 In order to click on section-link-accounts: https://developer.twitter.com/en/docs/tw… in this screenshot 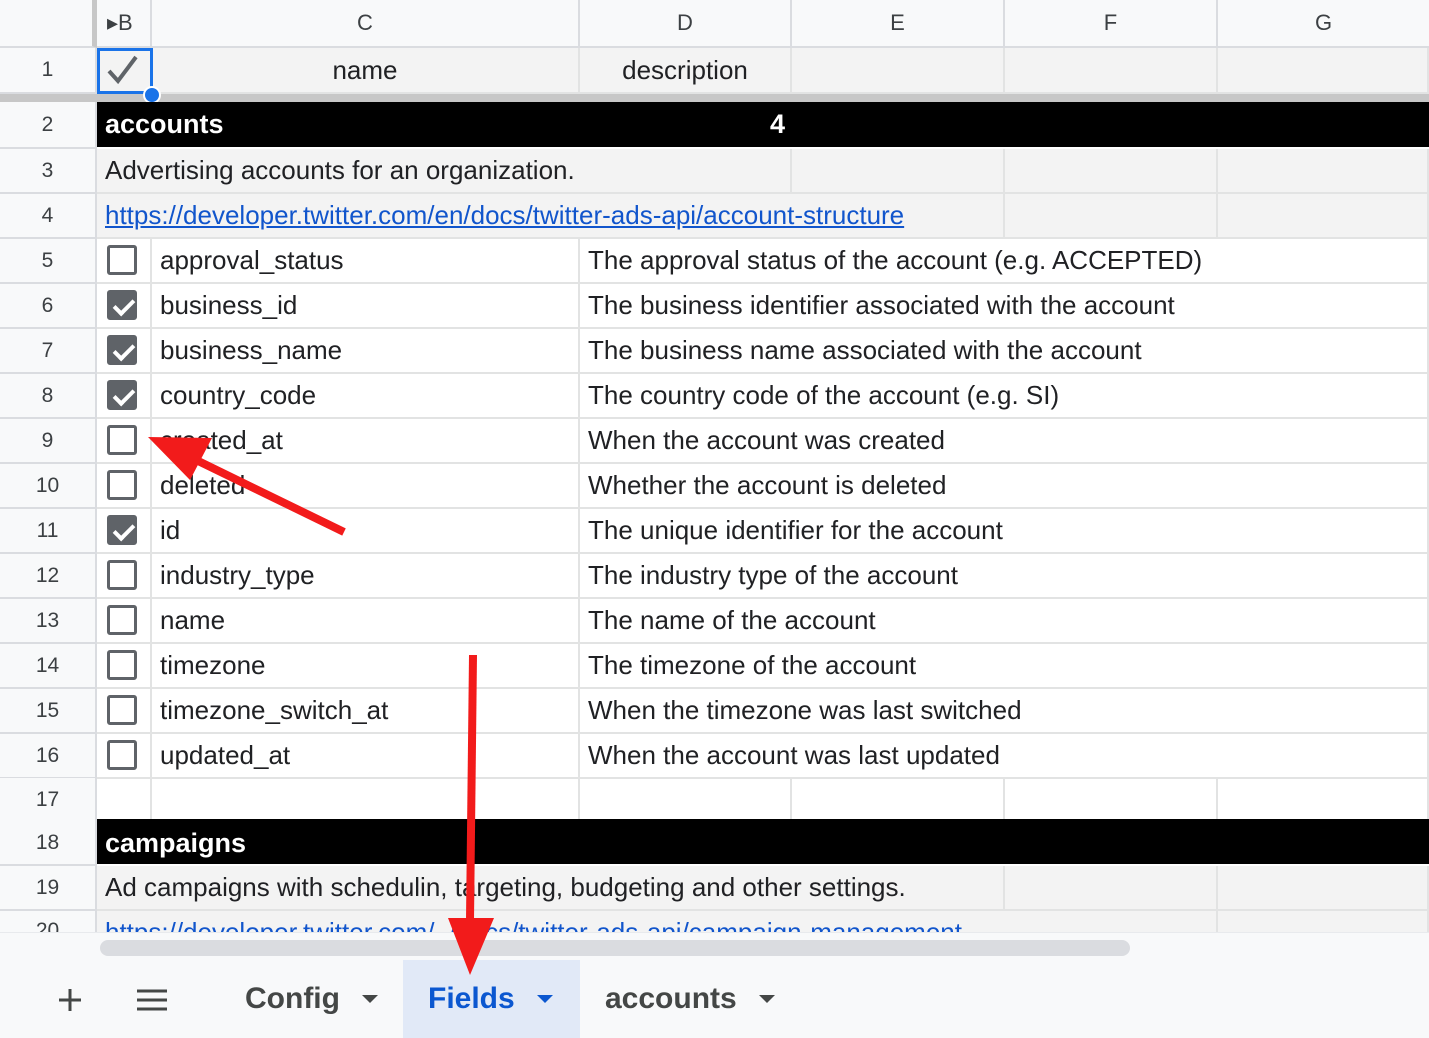, I will do `click(504, 215)`.